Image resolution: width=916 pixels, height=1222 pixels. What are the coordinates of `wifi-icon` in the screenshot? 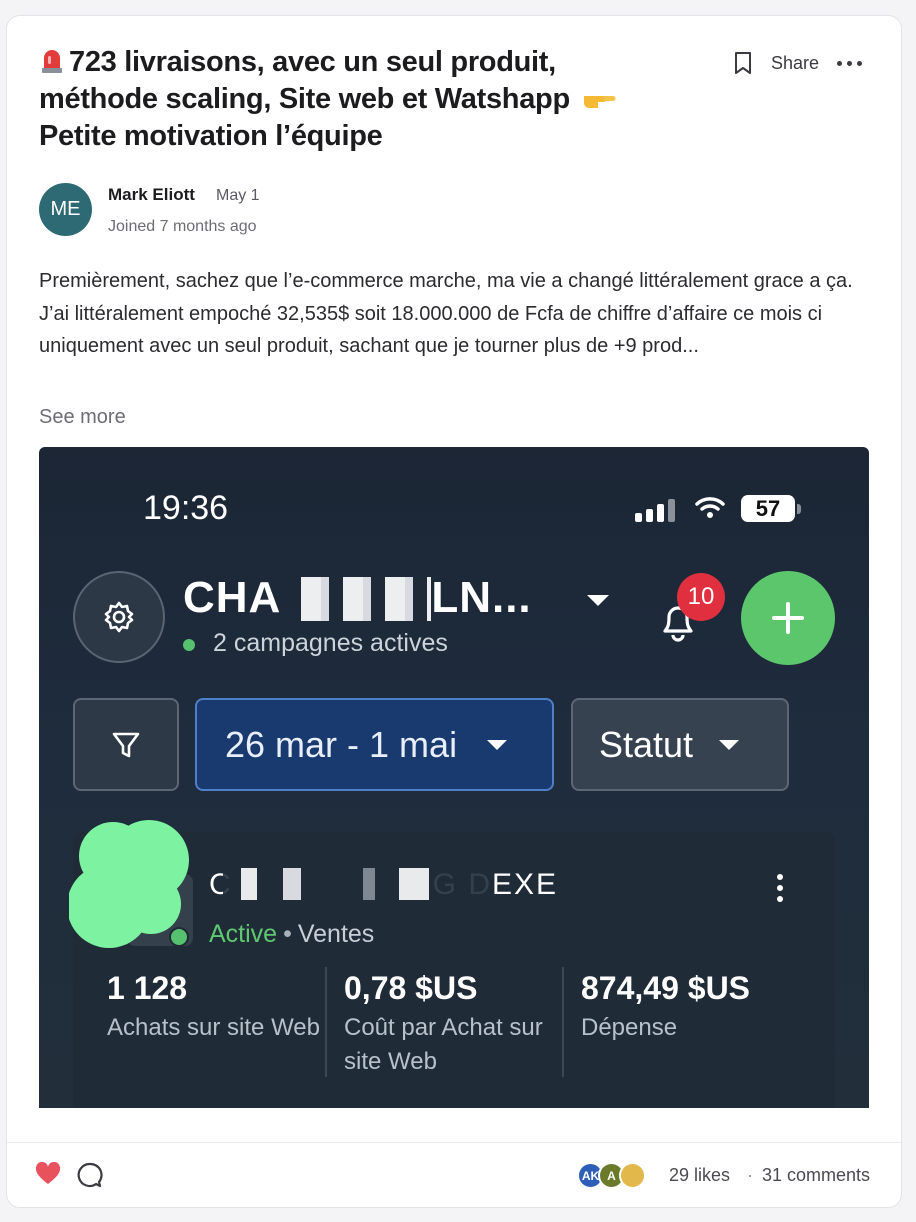 It's located at (710, 507).